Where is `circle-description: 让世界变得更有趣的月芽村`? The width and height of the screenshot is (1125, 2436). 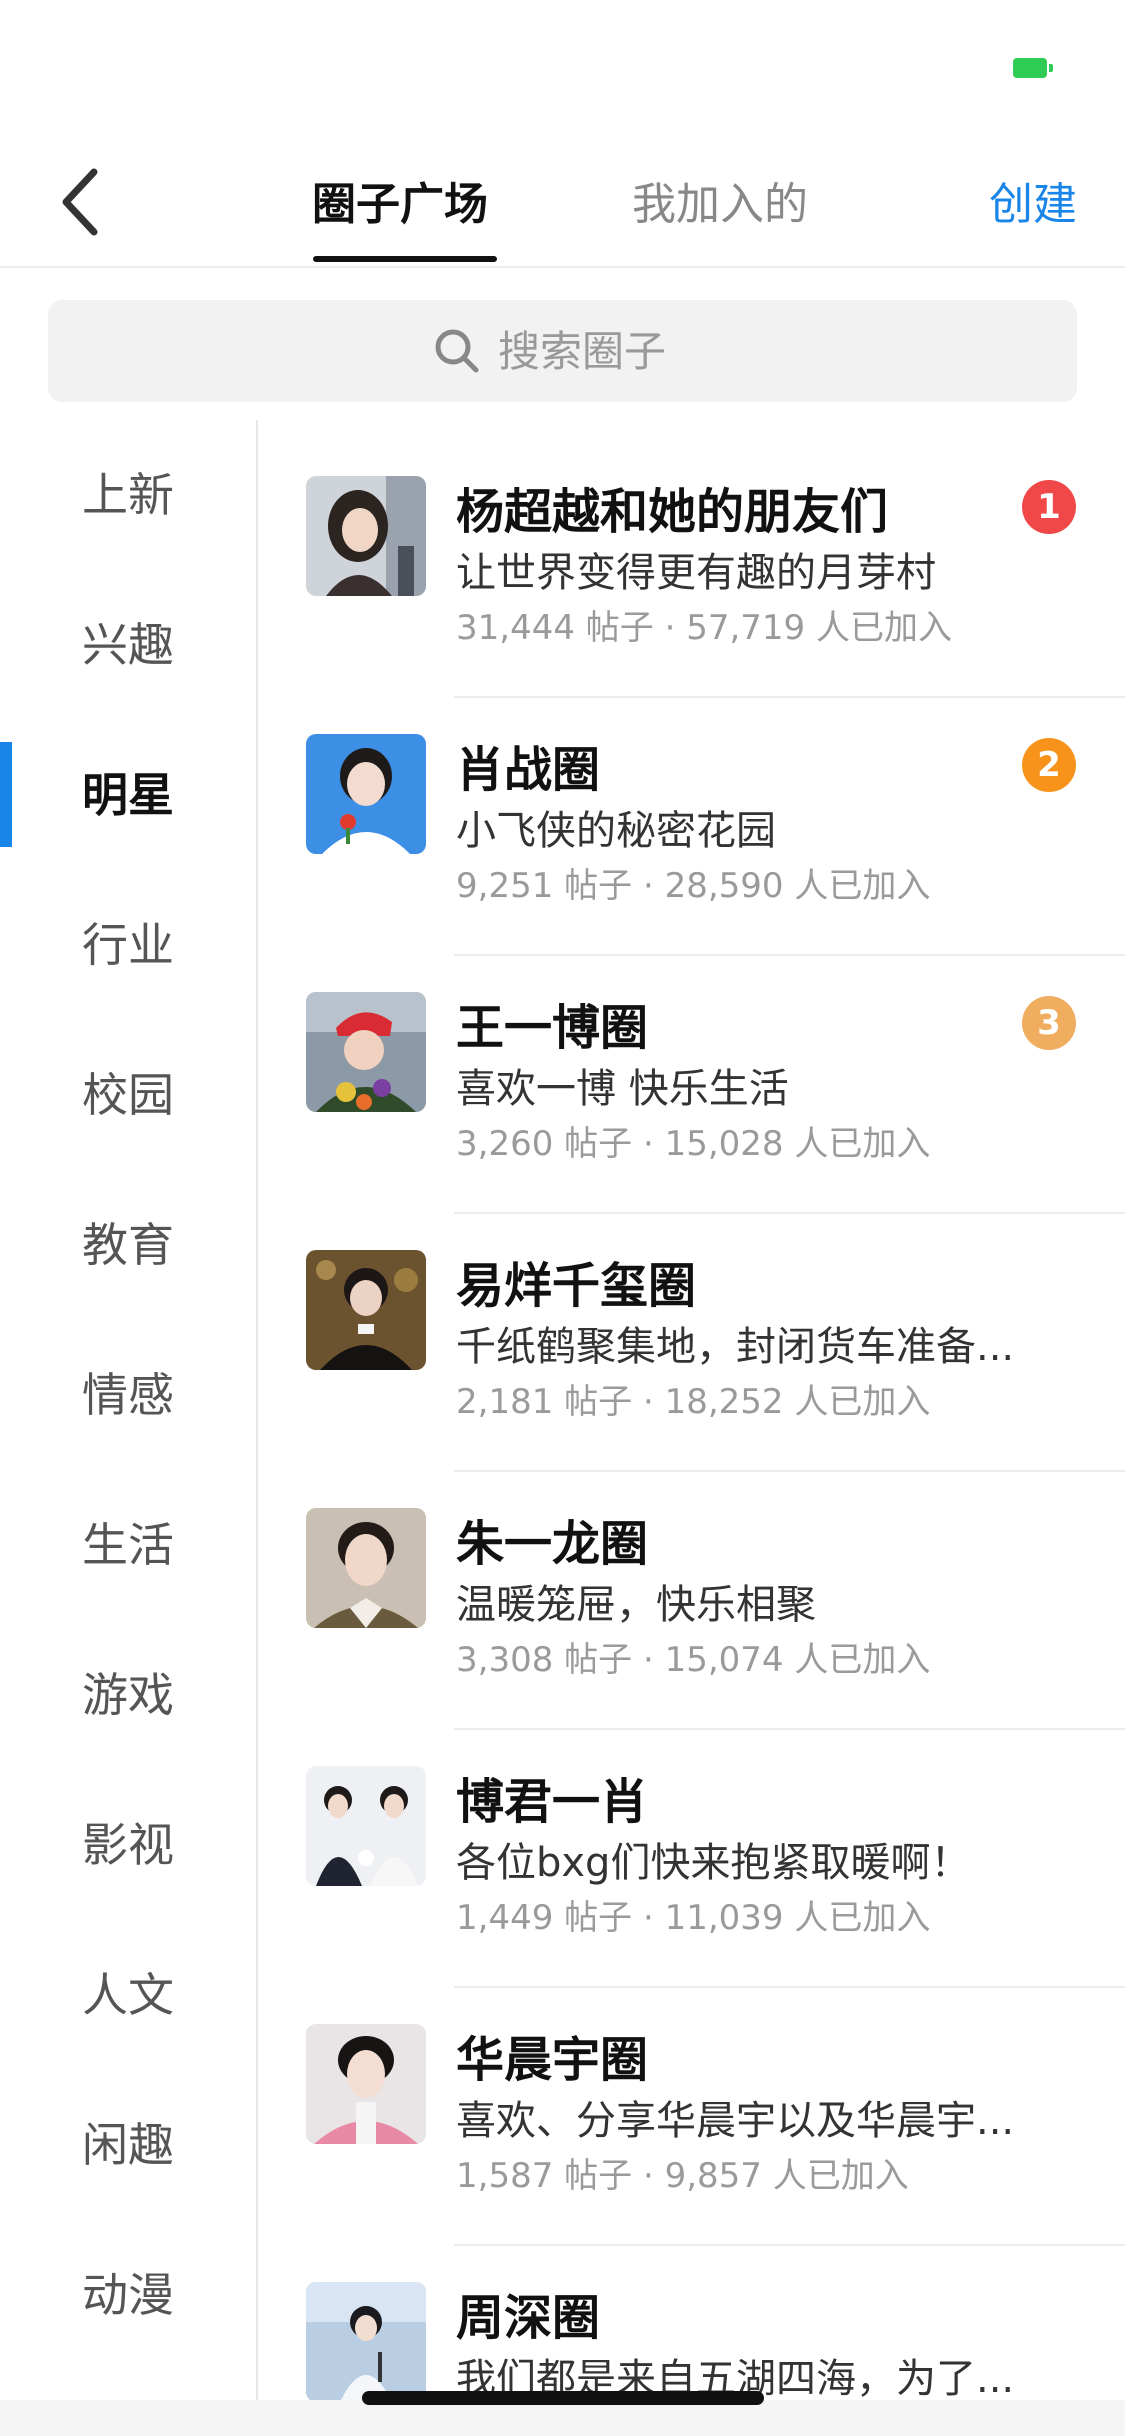 circle-description: 让世界变得更有趣的月芽村 is located at coordinates (696, 573).